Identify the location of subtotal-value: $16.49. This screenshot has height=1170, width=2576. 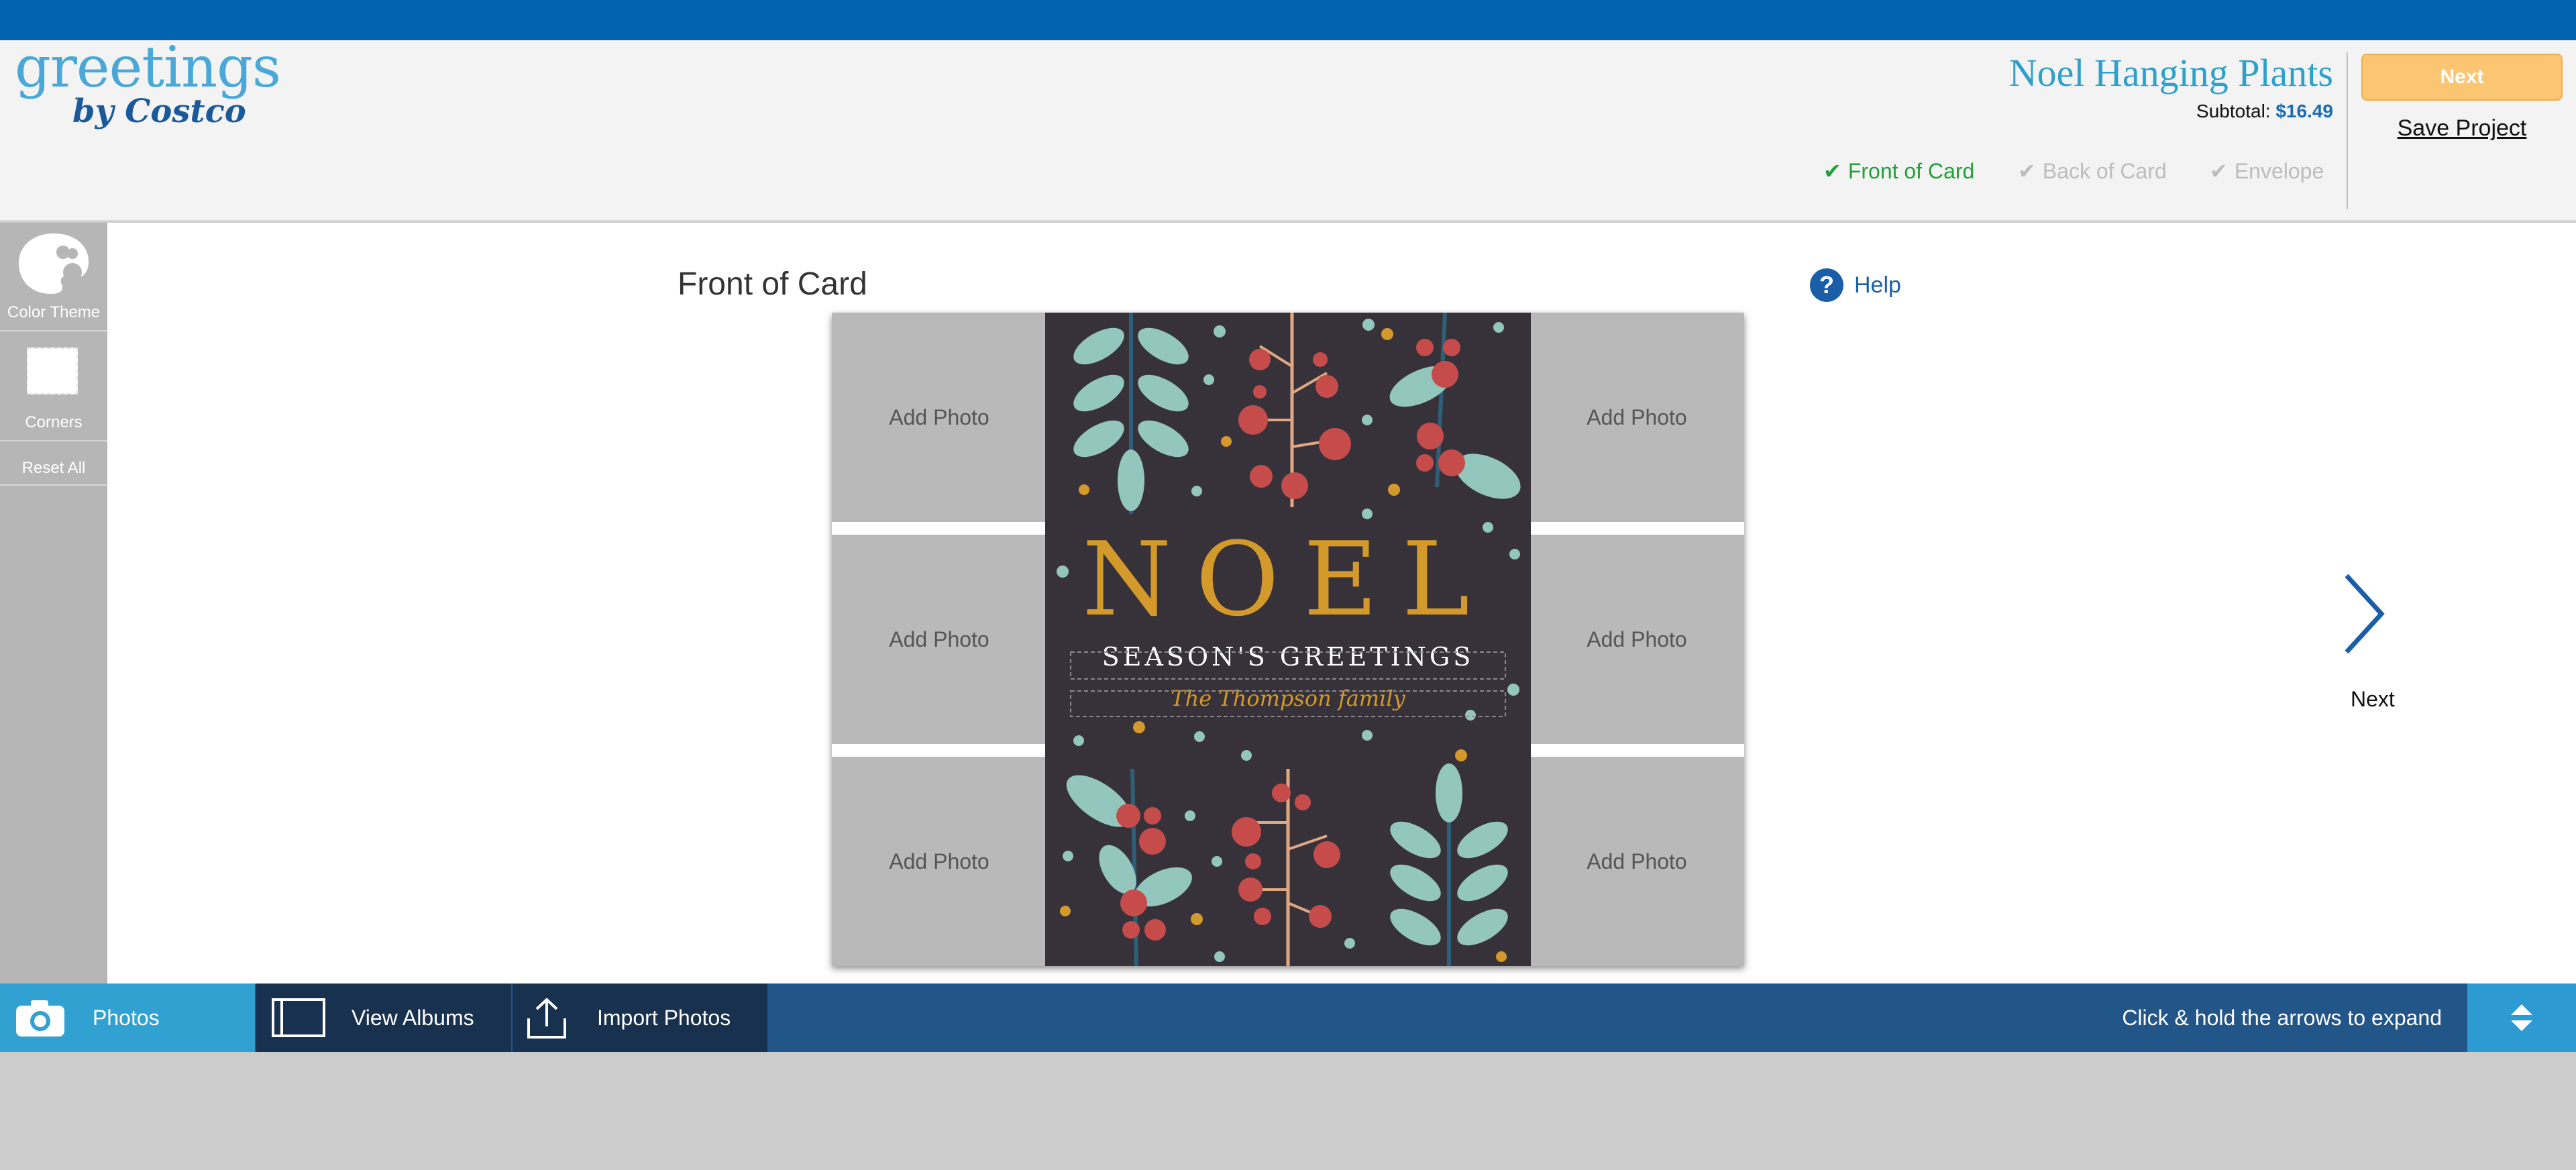
(2304, 111).